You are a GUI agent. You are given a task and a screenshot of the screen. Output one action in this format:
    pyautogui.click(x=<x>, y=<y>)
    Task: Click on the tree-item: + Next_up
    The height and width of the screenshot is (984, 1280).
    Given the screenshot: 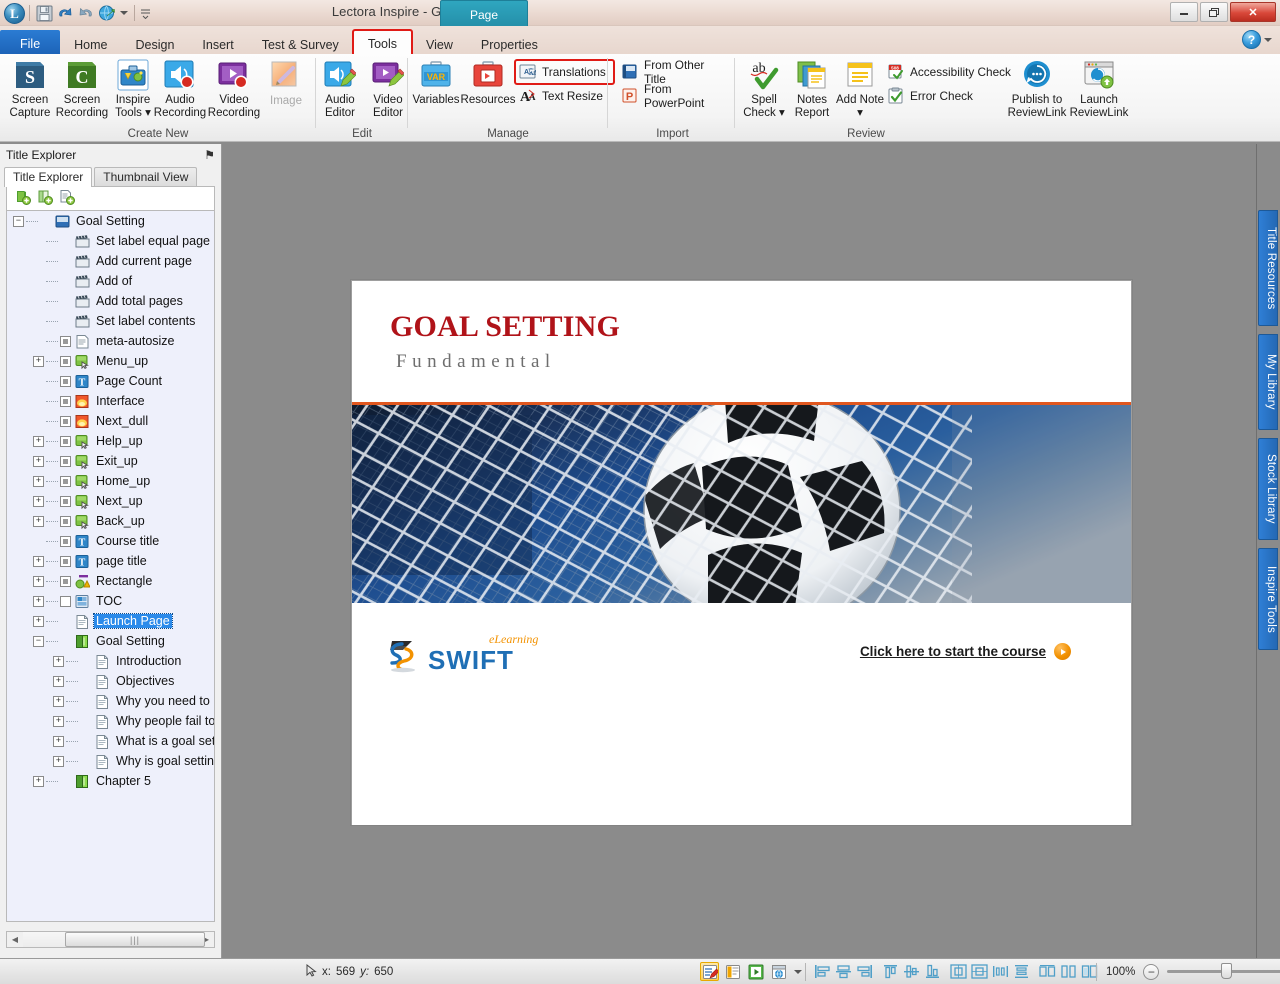 What is the action you would take?
    pyautogui.click(x=110, y=501)
    